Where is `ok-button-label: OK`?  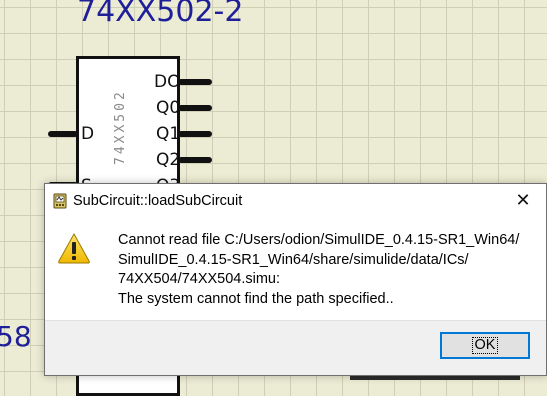 ok-button-label: OK is located at coordinates (485, 345).